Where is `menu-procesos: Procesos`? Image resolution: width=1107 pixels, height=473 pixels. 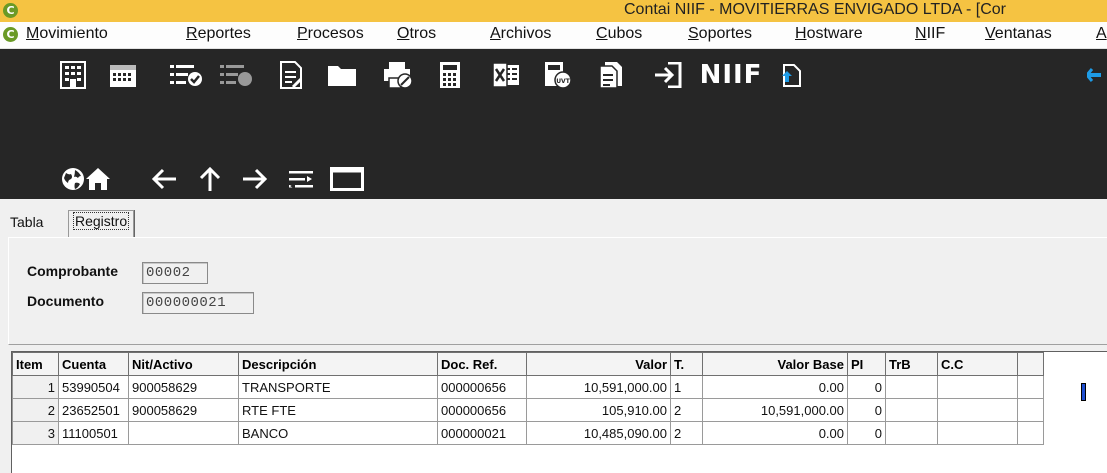 menu-procesos: Procesos is located at coordinates (330, 34).